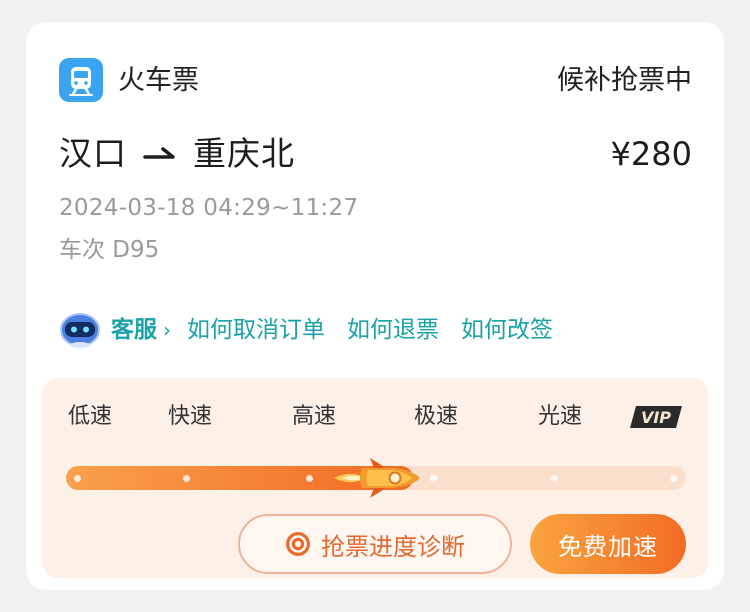 Image resolution: width=750 pixels, height=612 pixels. What do you see at coordinates (256, 330) in the screenshot?
I see `cancel-order-help-link: 如何取消订单` at bounding box center [256, 330].